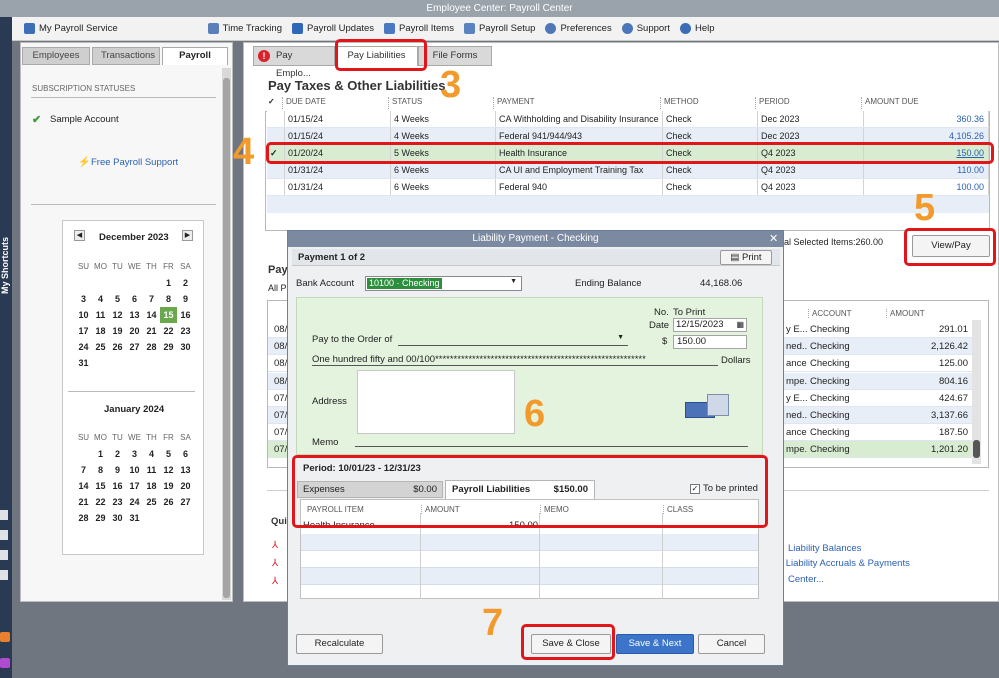  I want to click on liability-balances-link: Liability Balances, so click(824, 548).